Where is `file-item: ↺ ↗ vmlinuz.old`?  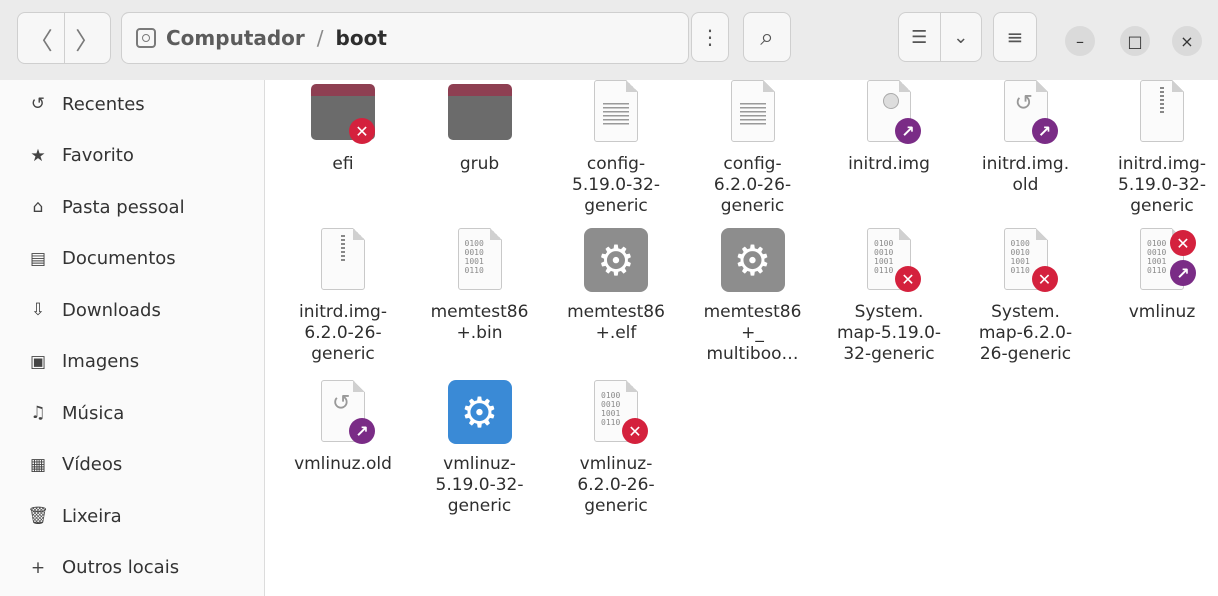 file-item: ↺ ↗ vmlinuz.old is located at coordinates (343, 427).